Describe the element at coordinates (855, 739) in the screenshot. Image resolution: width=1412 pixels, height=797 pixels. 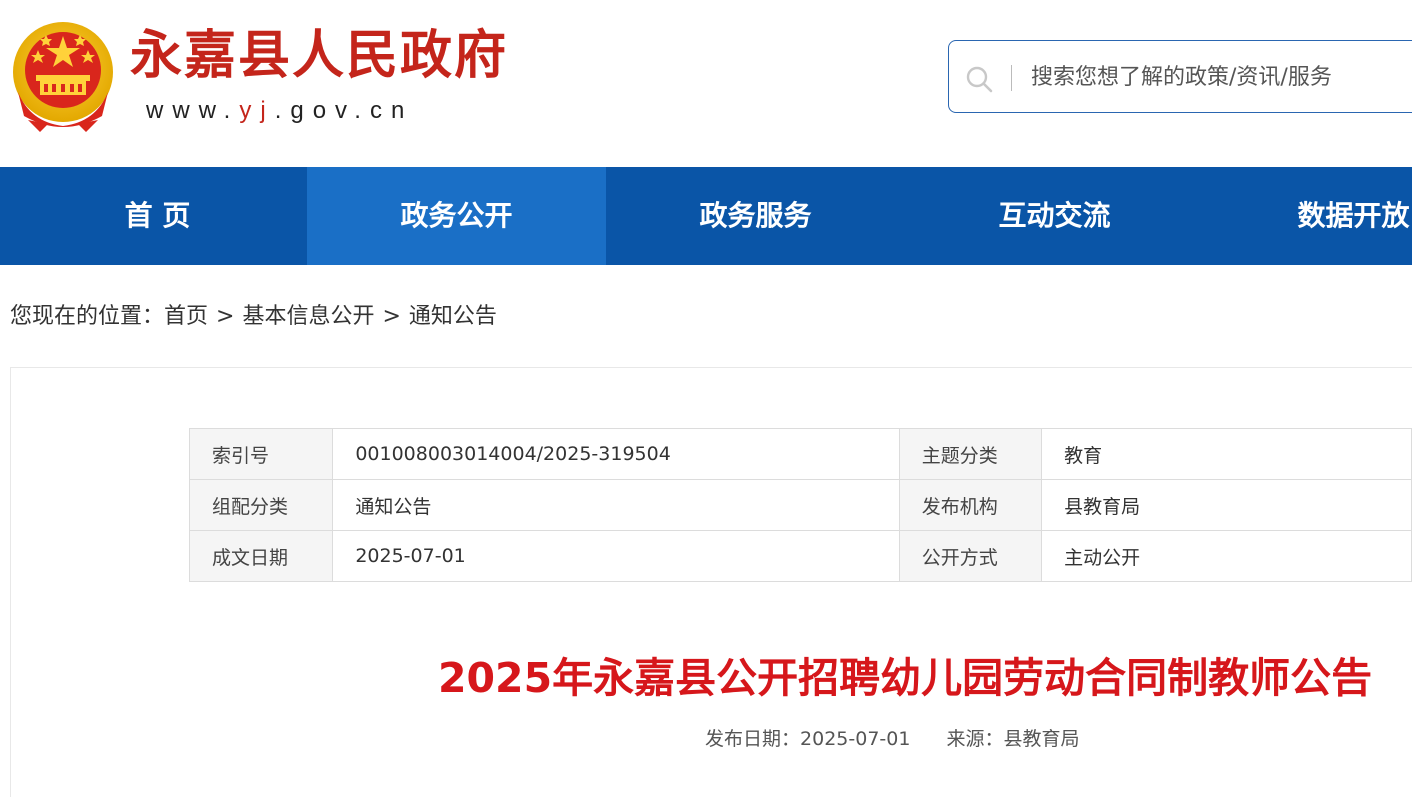
I see `publish-date: 2025-07-01` at that location.